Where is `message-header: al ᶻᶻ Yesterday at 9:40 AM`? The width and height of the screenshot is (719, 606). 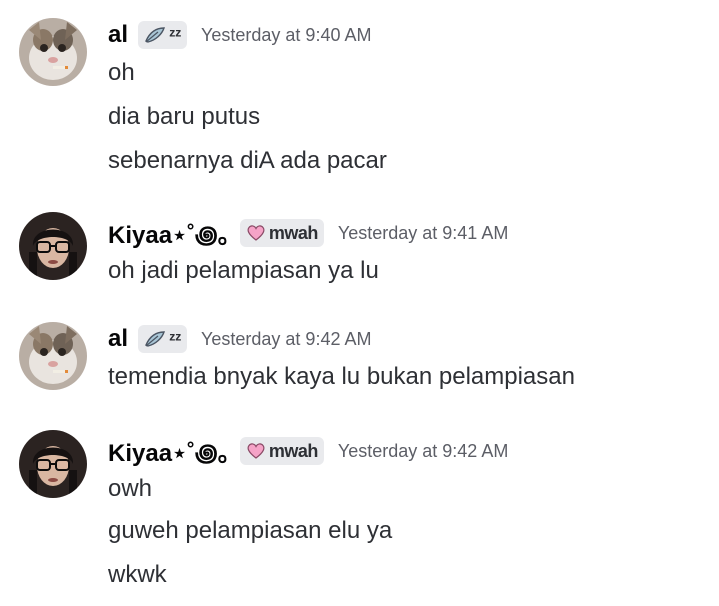 message-header: al ᶻᶻ Yesterday at 9:40 AM is located at coordinates (239, 35).